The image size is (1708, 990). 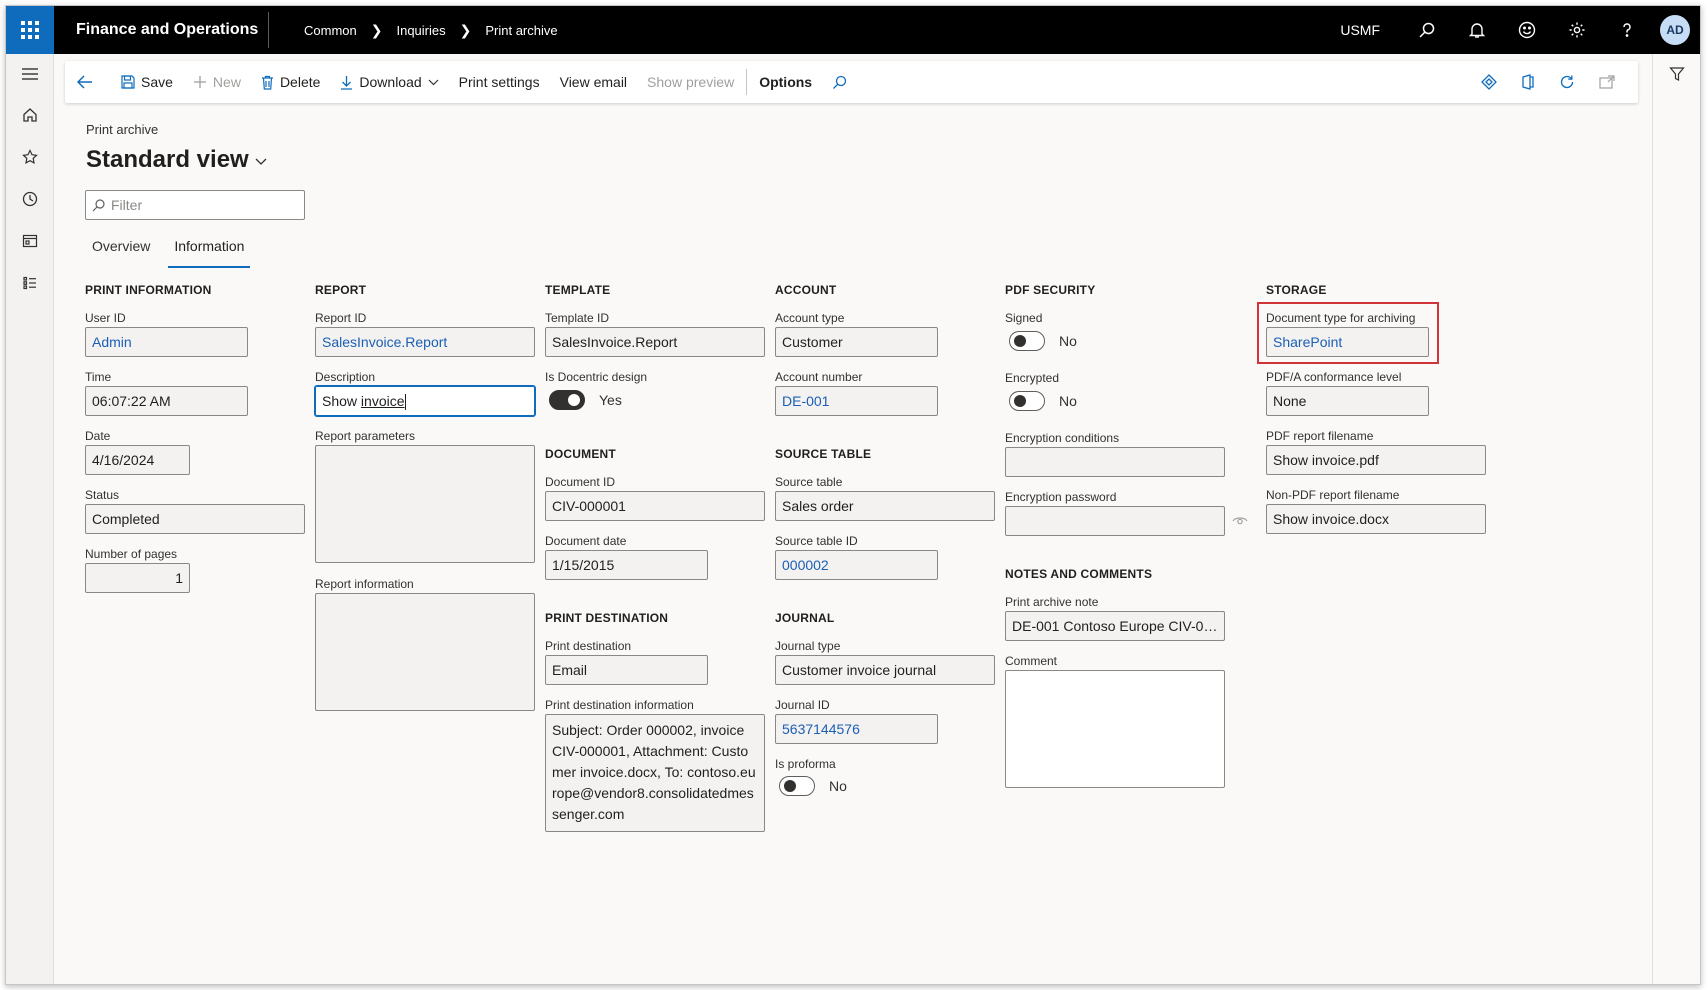 What do you see at coordinates (626, 565) in the screenshot?
I see `document-date-field: 1/15/2015` at bounding box center [626, 565].